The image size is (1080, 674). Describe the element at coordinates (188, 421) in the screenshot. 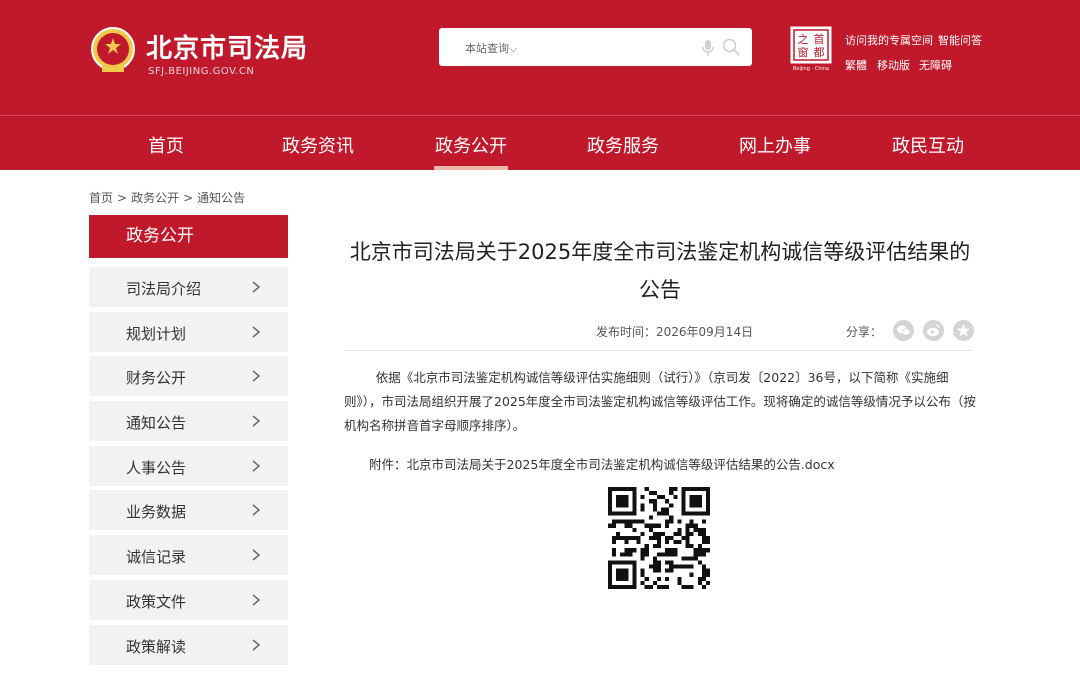

I see `sidebar-item-notices: 通知公告` at that location.